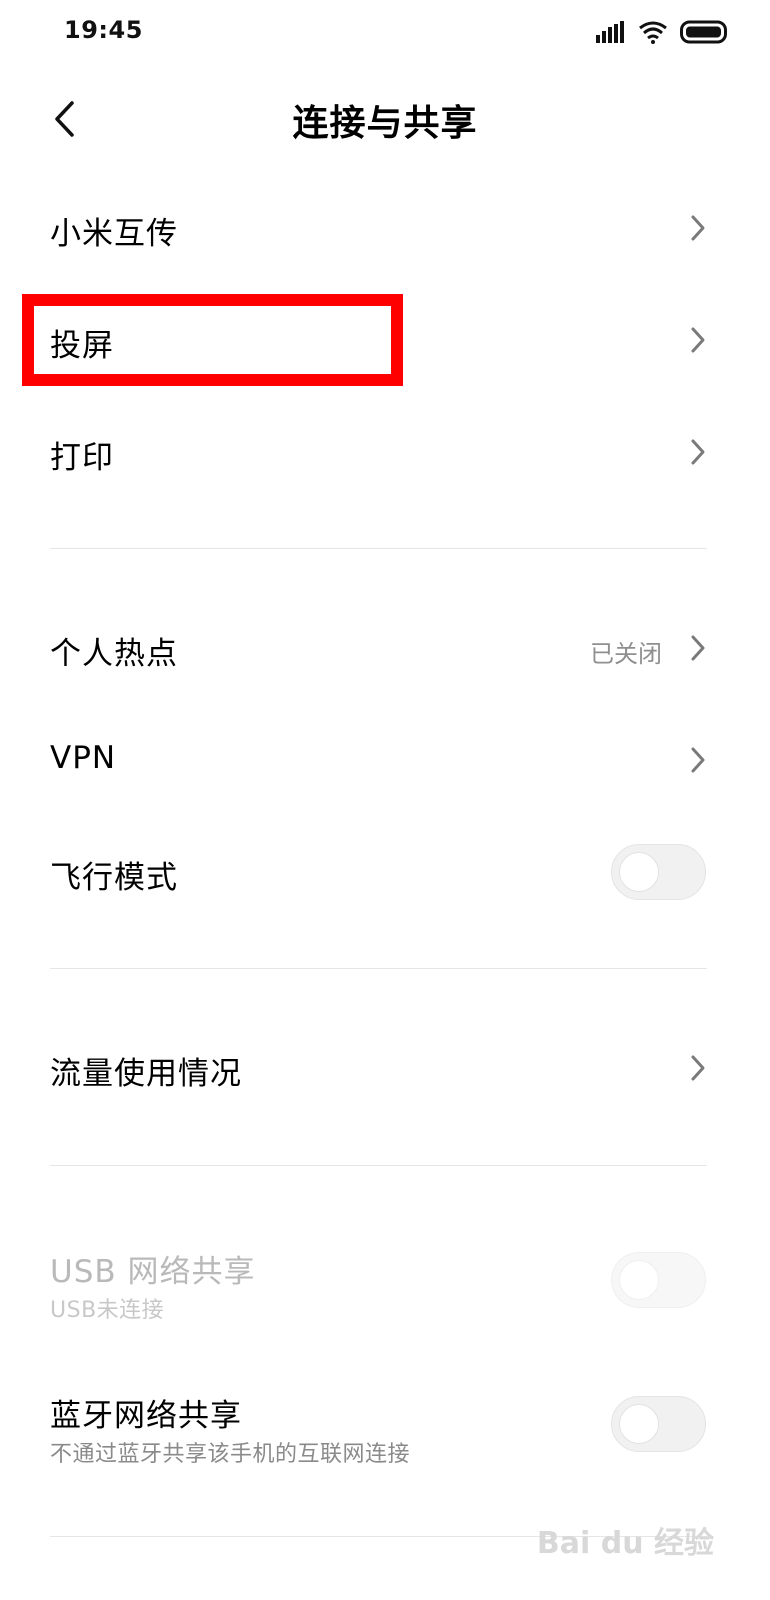 The width and height of the screenshot is (770, 1600). What do you see at coordinates (82, 458) in the screenshot?
I see `settings-item-label: 打印` at bounding box center [82, 458].